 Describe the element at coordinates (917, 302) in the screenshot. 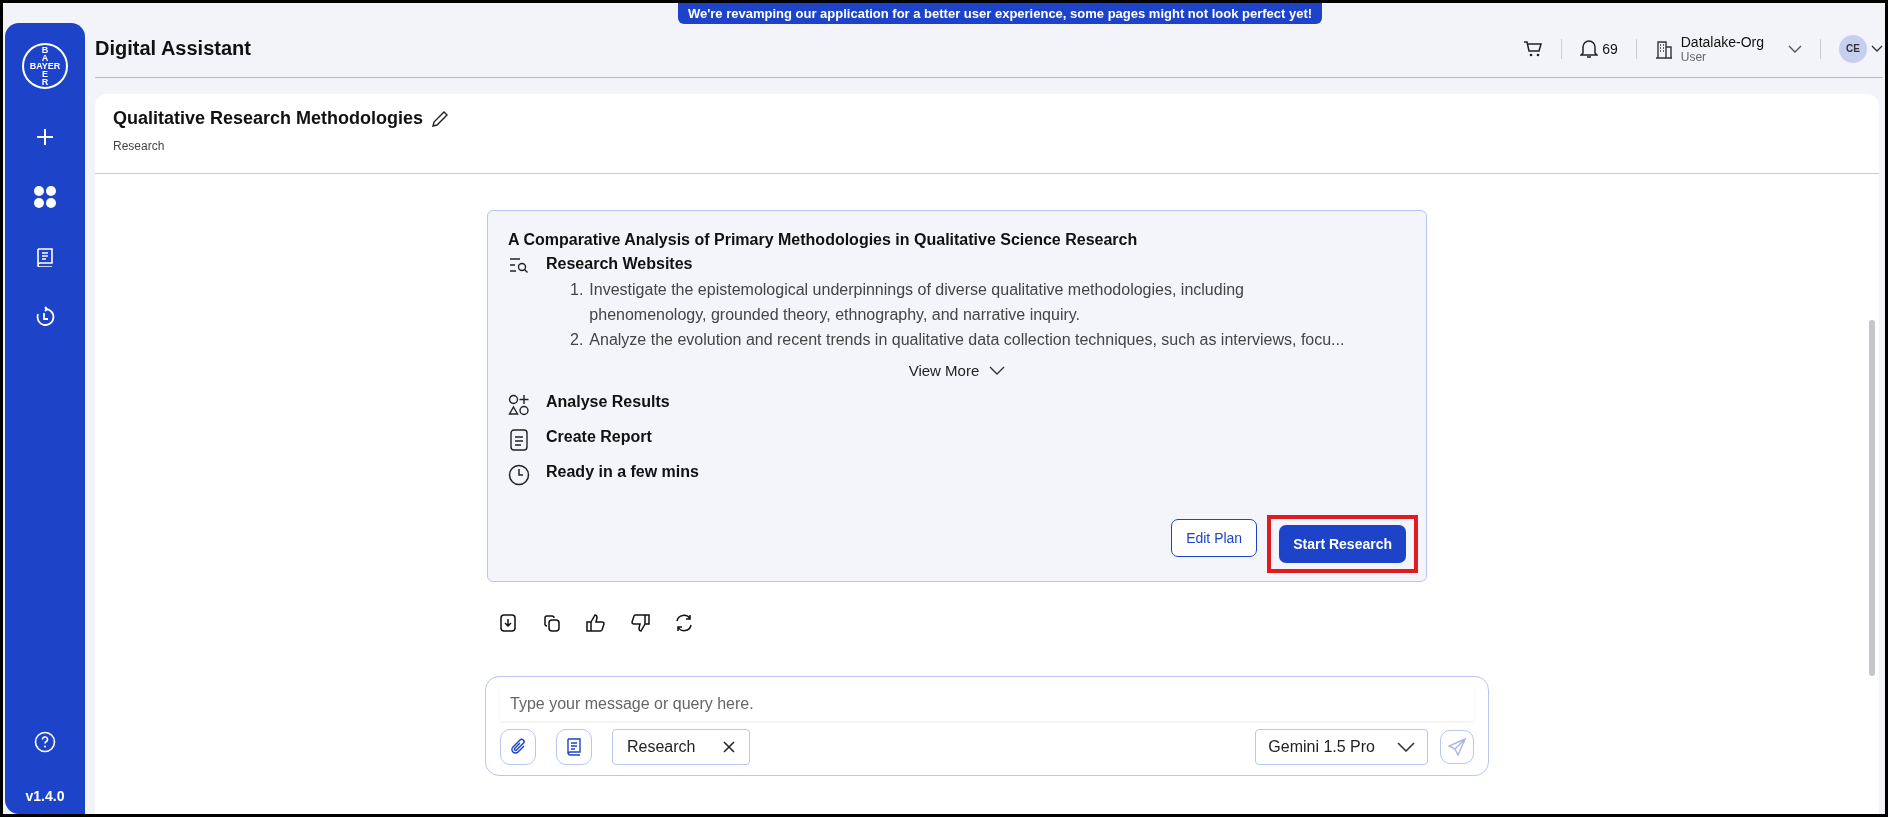

I see `list-item-text: Investigate the epistemological underpinnings of diverse qualitative methodologies, including phenomenology, grounded theory, ethnography, and narrative inquiry.` at that location.